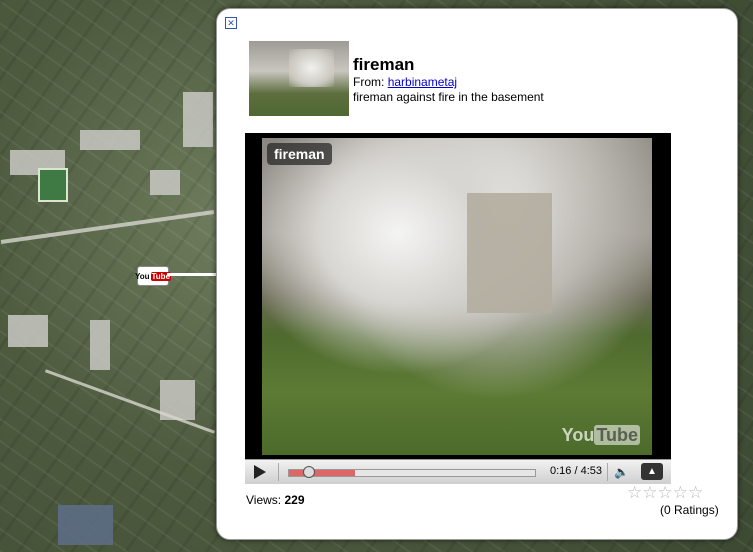  What do you see at coordinates (422, 82) in the screenshot?
I see `author-link: harbinametaj` at bounding box center [422, 82].